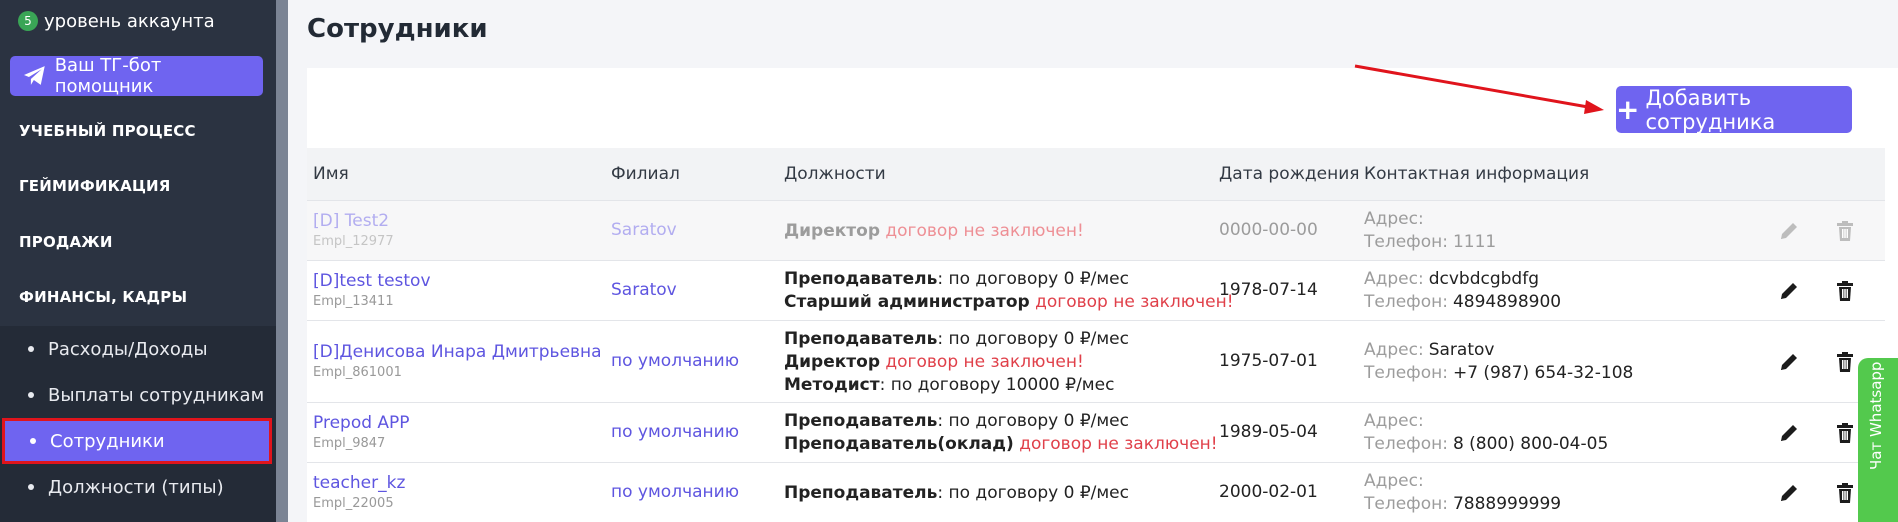  I want to click on column-header-birth-date: Дата рождения, so click(1289, 174).